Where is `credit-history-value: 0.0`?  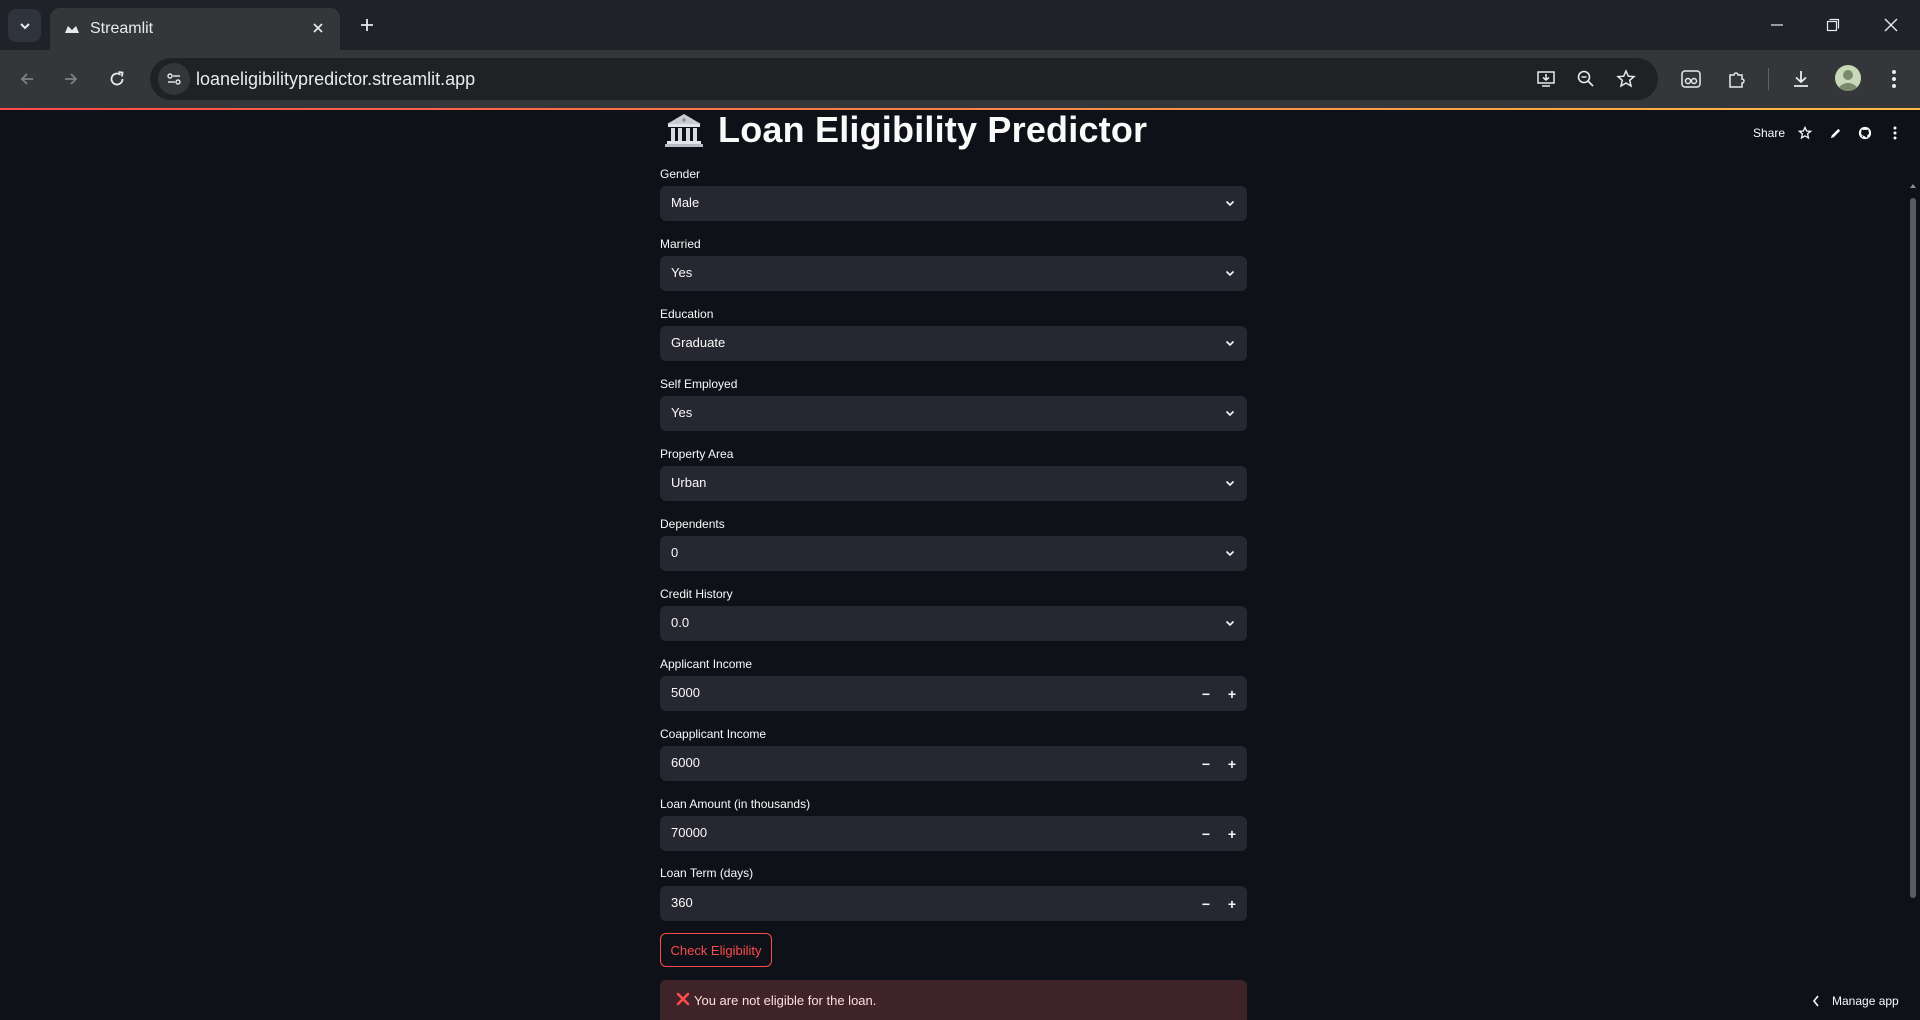 credit-history-value: 0.0 is located at coordinates (680, 622).